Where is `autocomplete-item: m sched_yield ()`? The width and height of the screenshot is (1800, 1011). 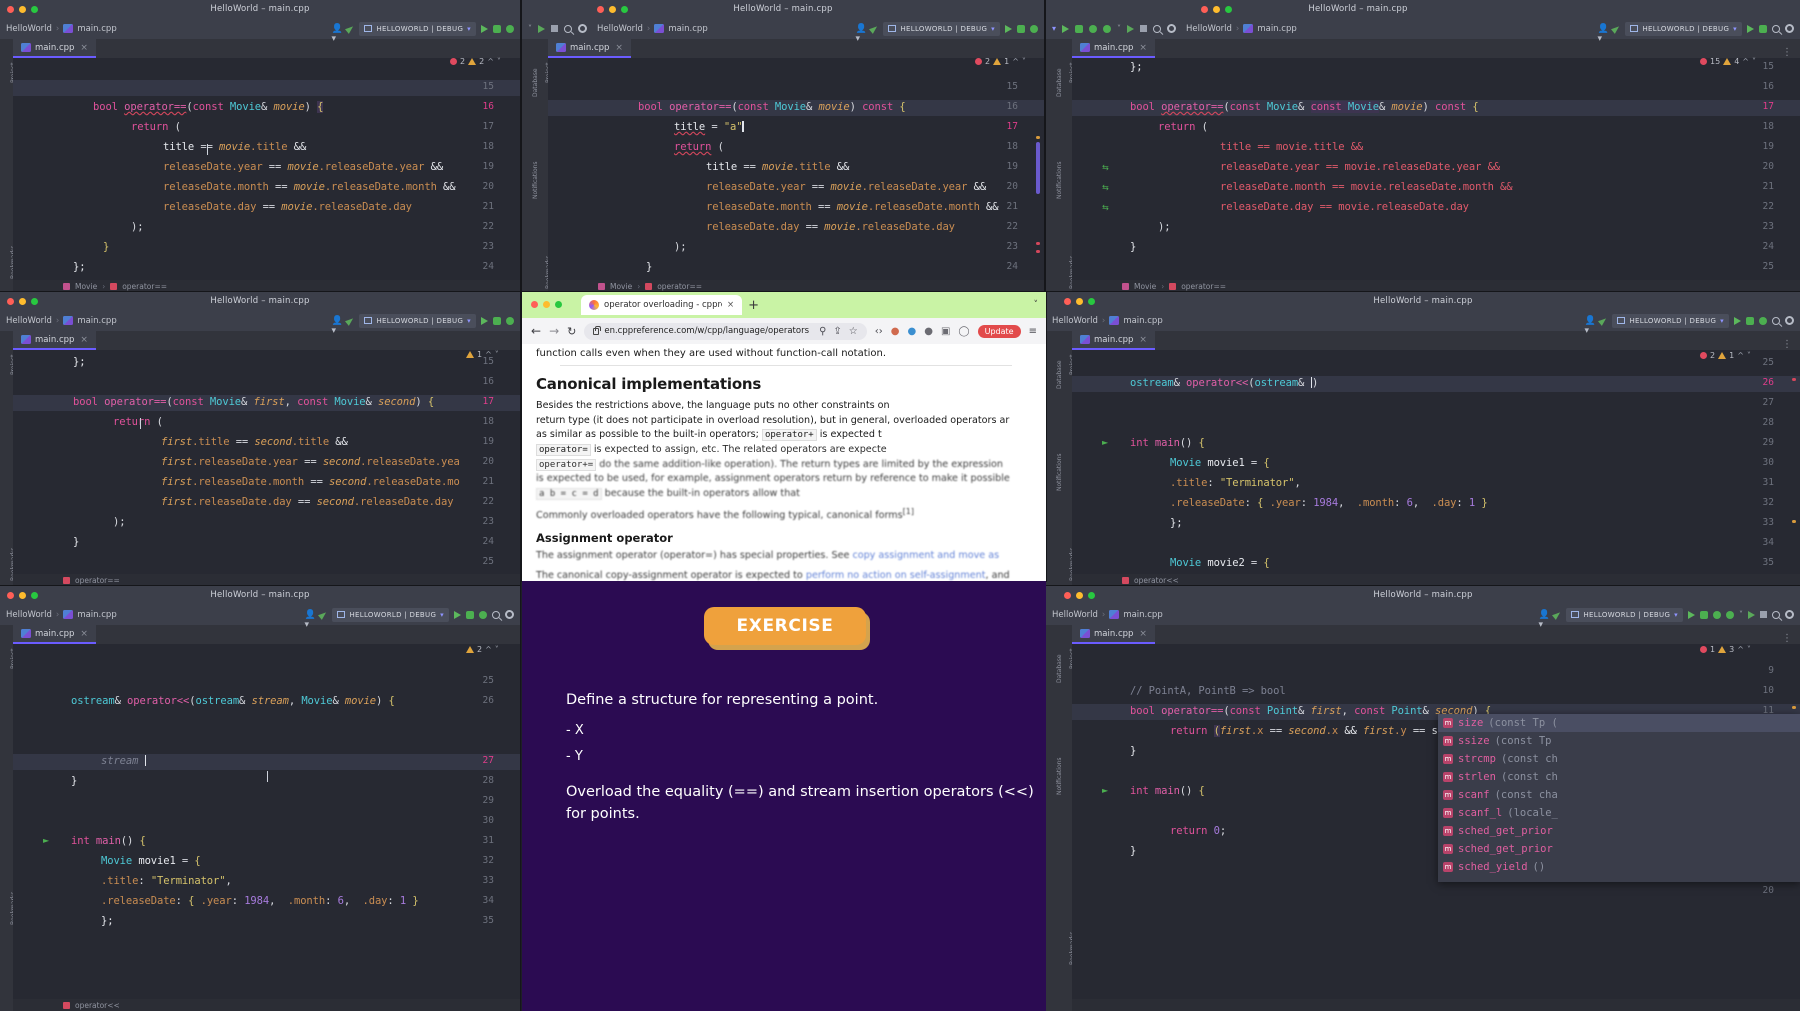
autocomplete-item: m sched_yield () is located at coordinates (1619, 867).